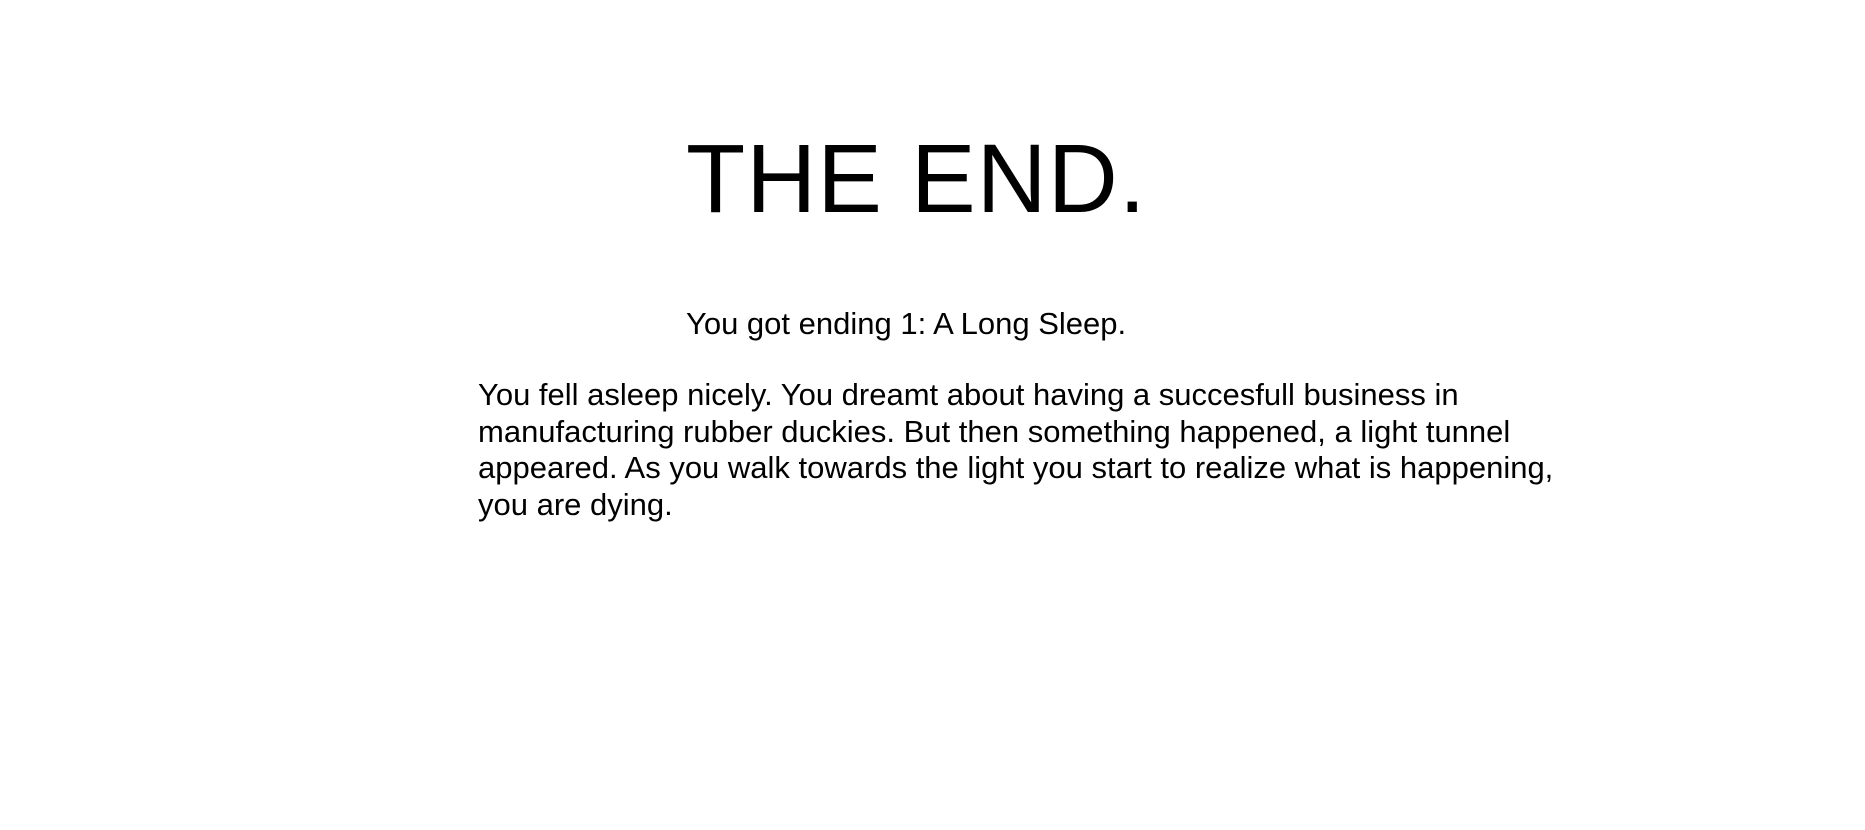 The image size is (1865, 830). What do you see at coordinates (906, 323) in the screenshot?
I see `ending-label: You got ending 1: A Long Sleep.` at bounding box center [906, 323].